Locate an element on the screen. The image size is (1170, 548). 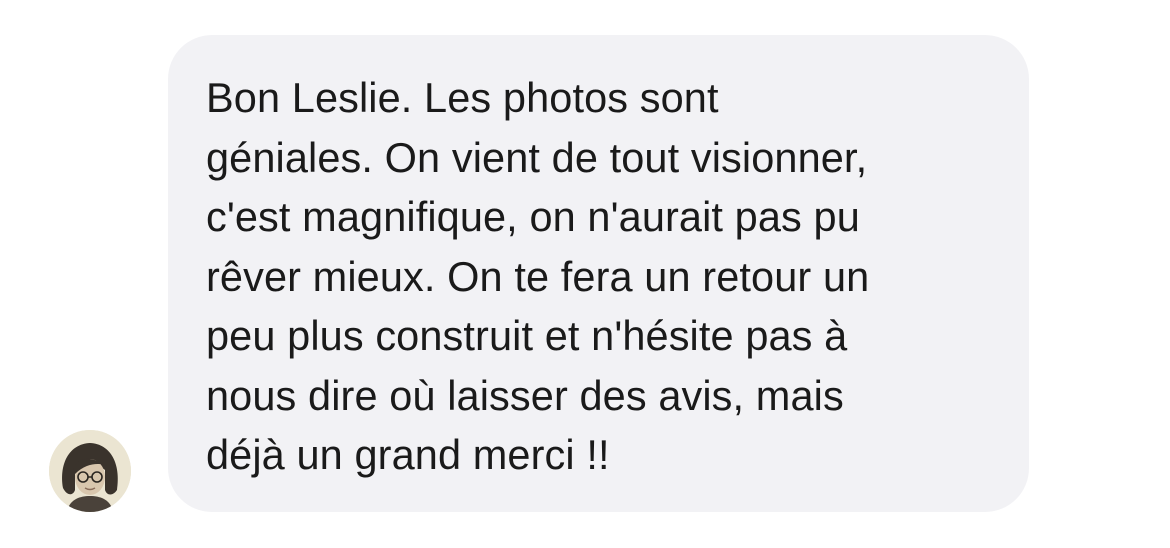
user-avatar-photo-icon is located at coordinates (90, 471).